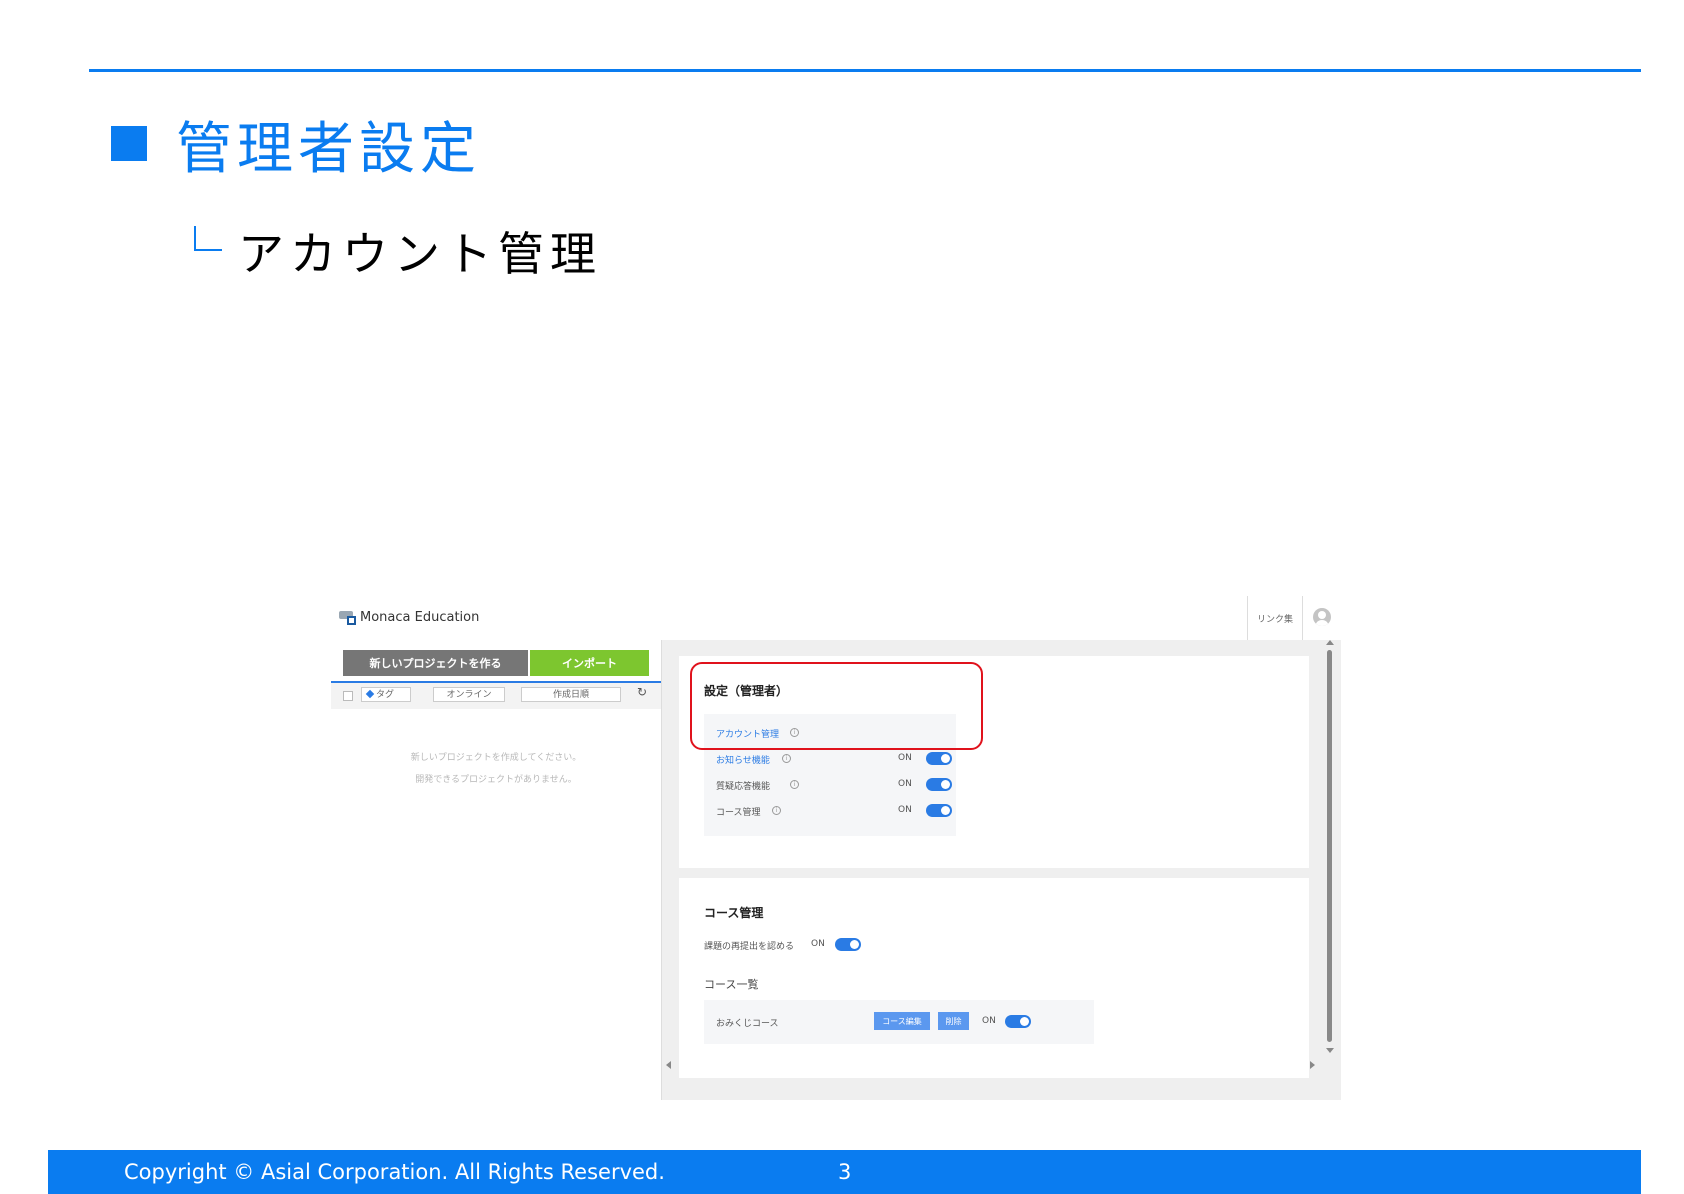 The height and width of the screenshot is (1194, 1684). I want to click on course-toggle, so click(939, 810).